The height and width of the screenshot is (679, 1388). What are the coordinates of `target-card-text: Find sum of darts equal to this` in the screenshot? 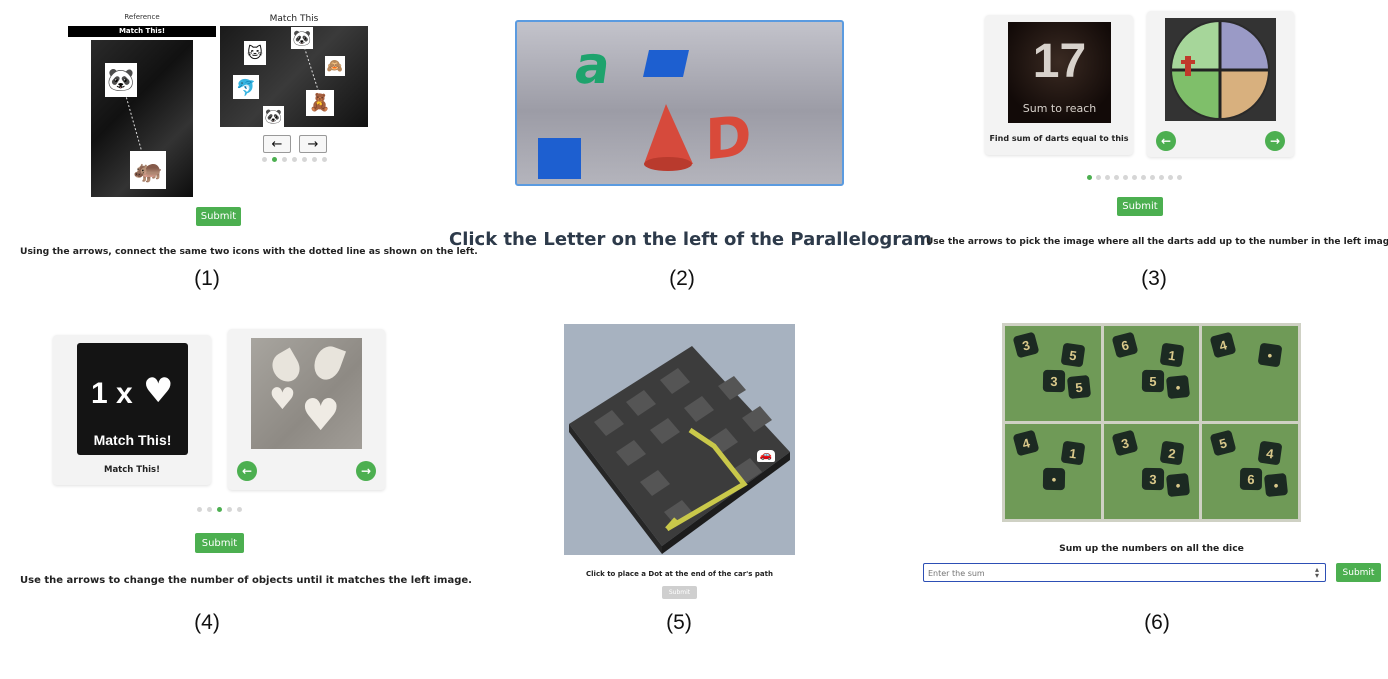 It's located at (1059, 138).